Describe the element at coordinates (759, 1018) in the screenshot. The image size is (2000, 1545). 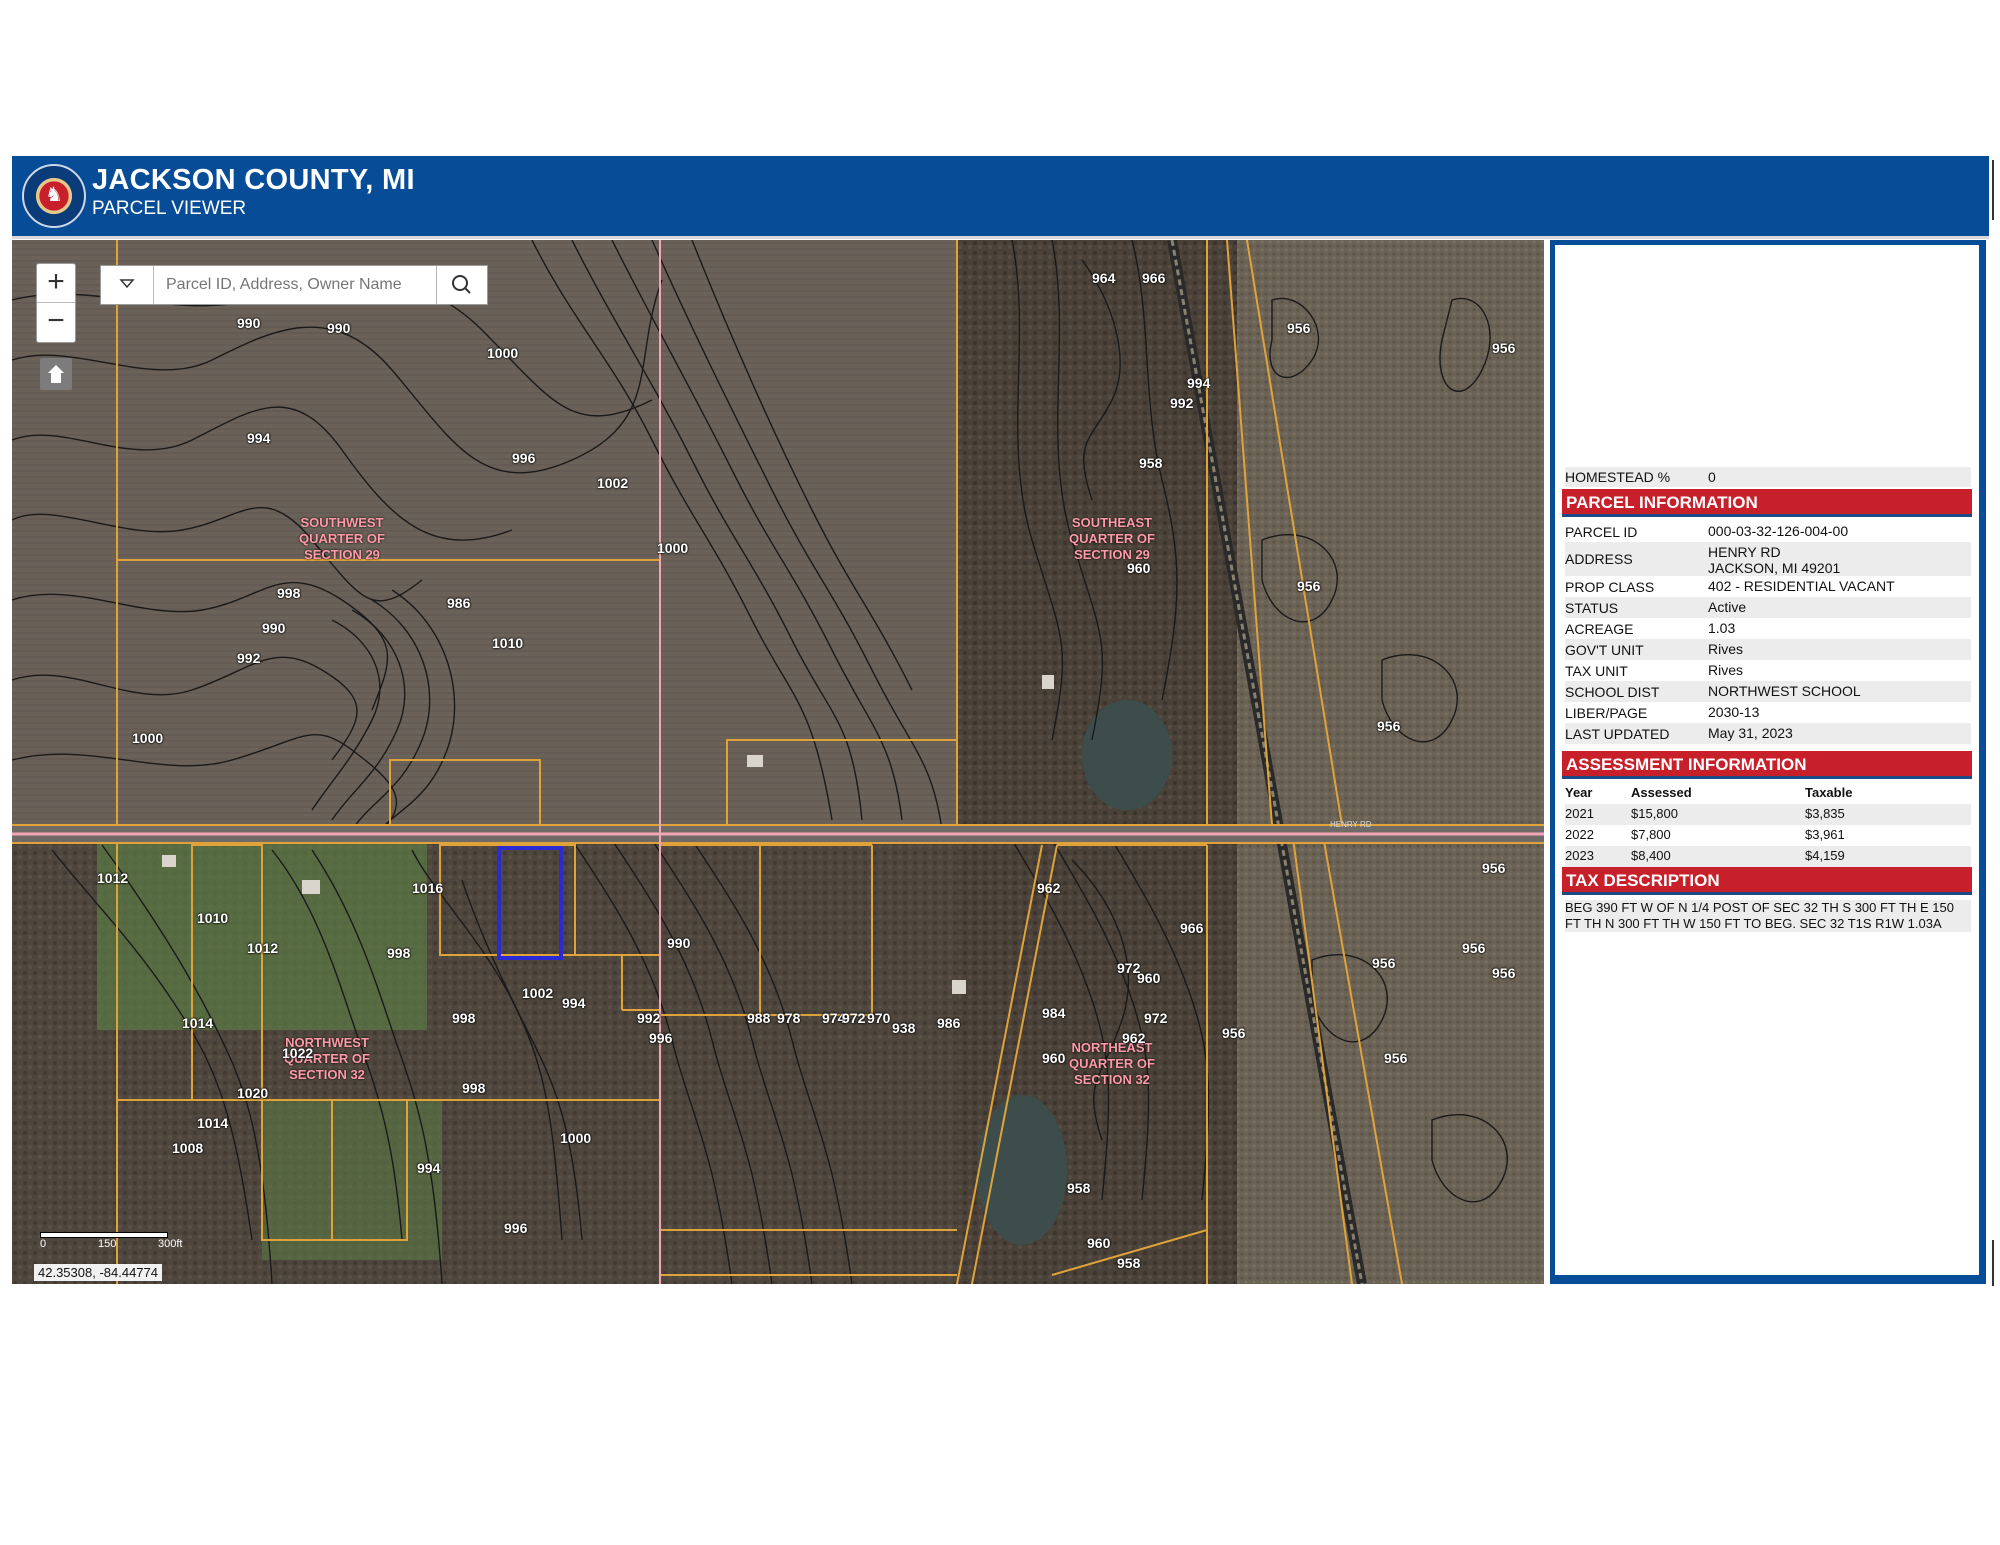
I see `contour-elevation-label: 988` at that location.